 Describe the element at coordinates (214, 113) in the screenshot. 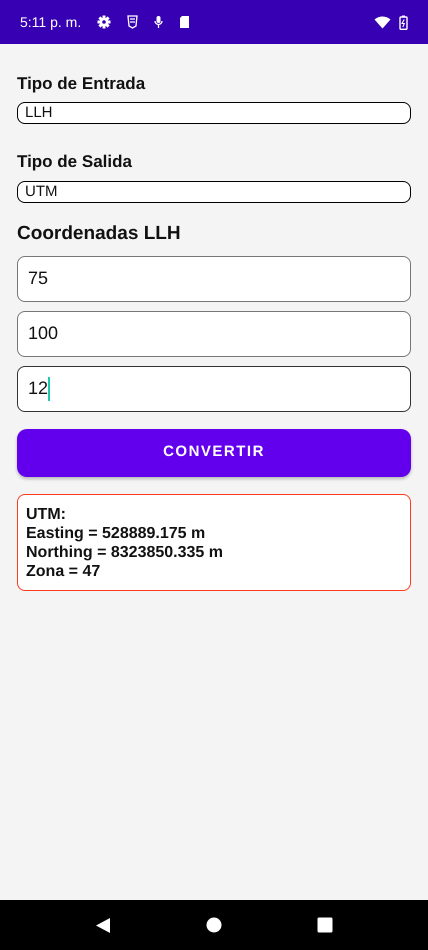

I see `dropdown: LLH` at that location.